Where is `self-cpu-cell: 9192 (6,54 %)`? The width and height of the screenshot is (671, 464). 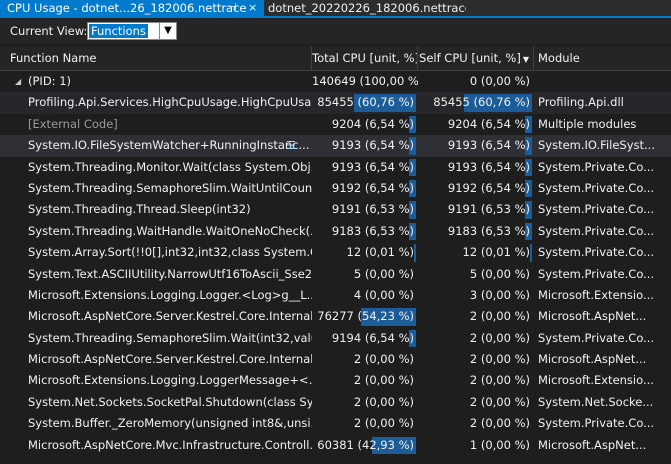 self-cpu-cell: 9192 (6,54 %) is located at coordinates (476, 188).